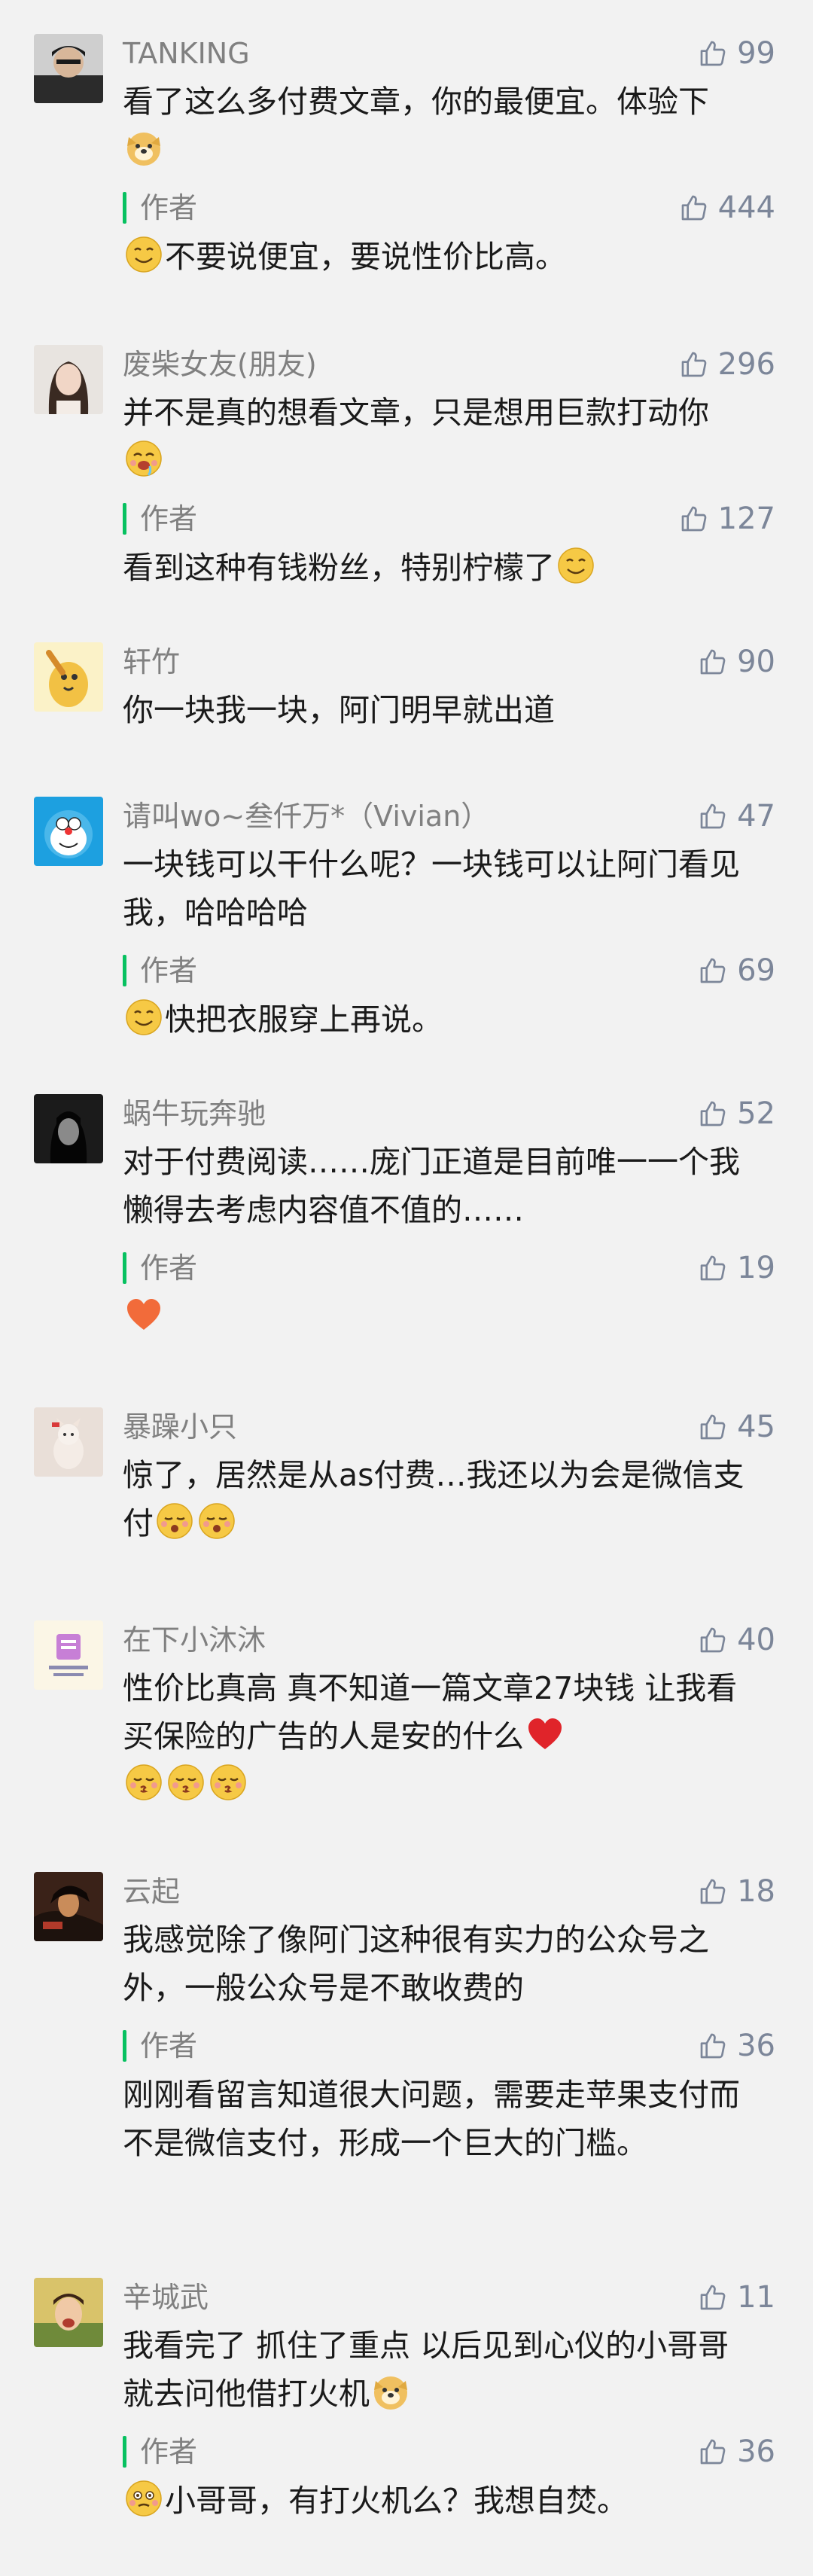 The image size is (813, 2576). Describe the element at coordinates (756, 662) in the screenshot. I see `like-count: 90` at that location.